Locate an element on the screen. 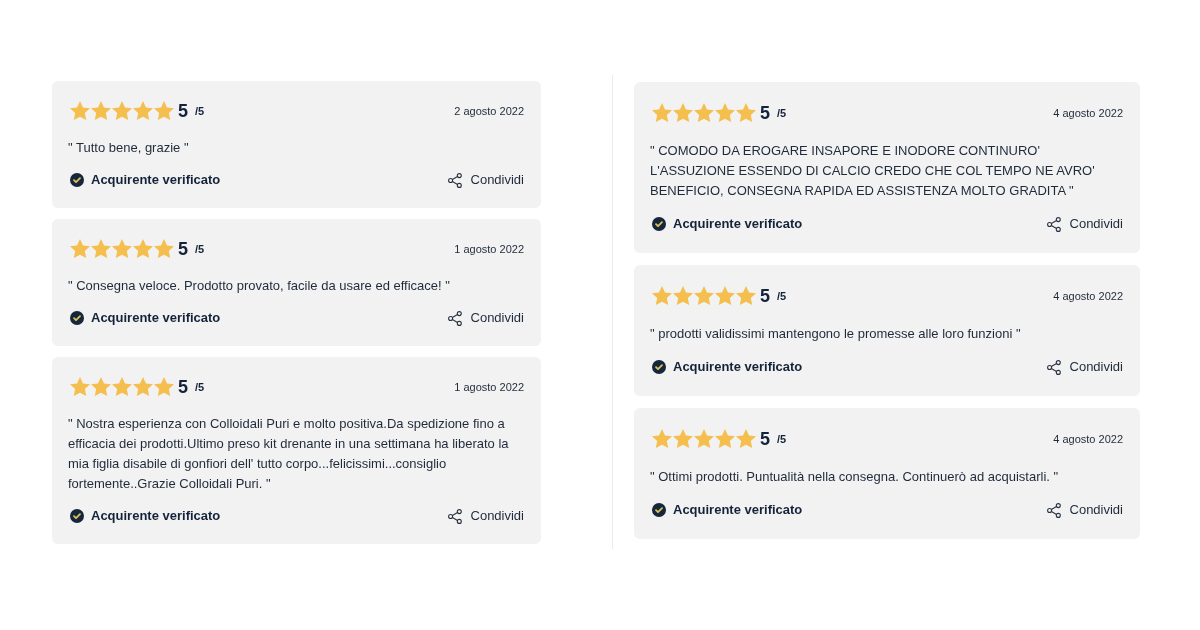 The width and height of the screenshot is (1200, 630). review-text: " Ottimi prodotti. Puntualità nella consegna. Continuerò ad acquistarli. " is located at coordinates (855, 477).